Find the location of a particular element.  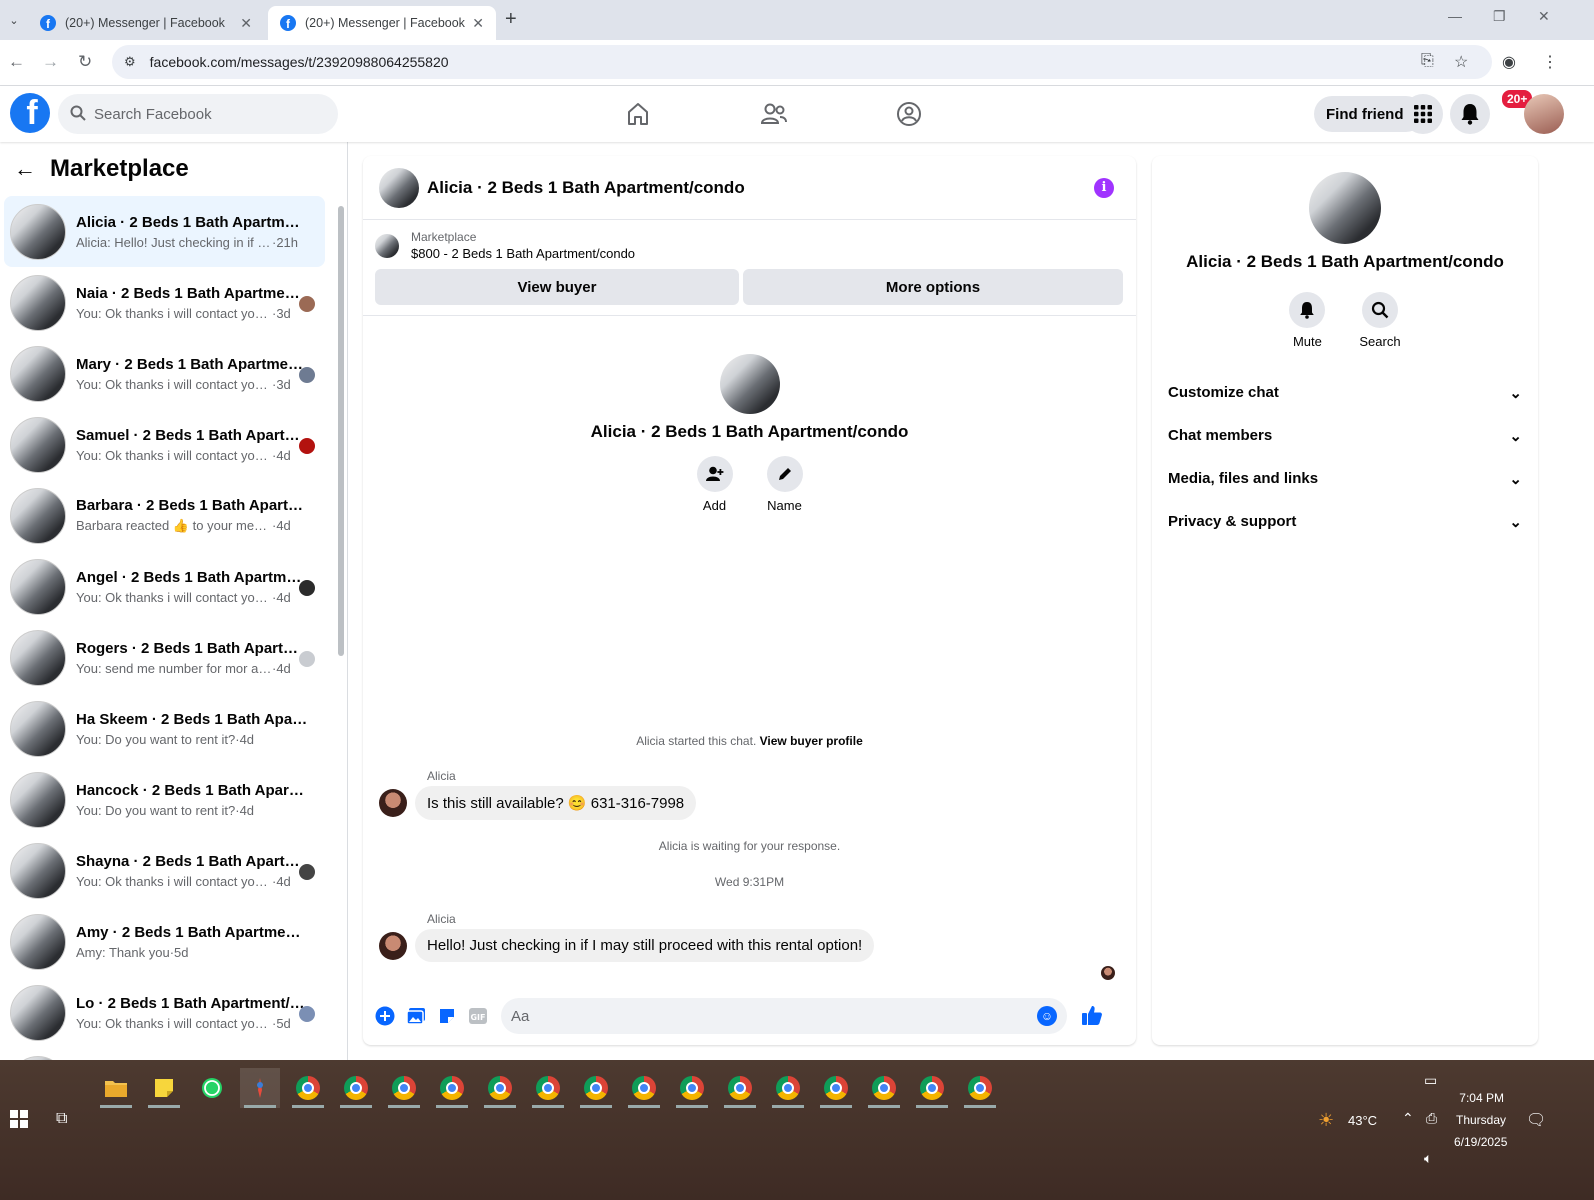

whatsapp-icon is located at coordinates (212, 1088).